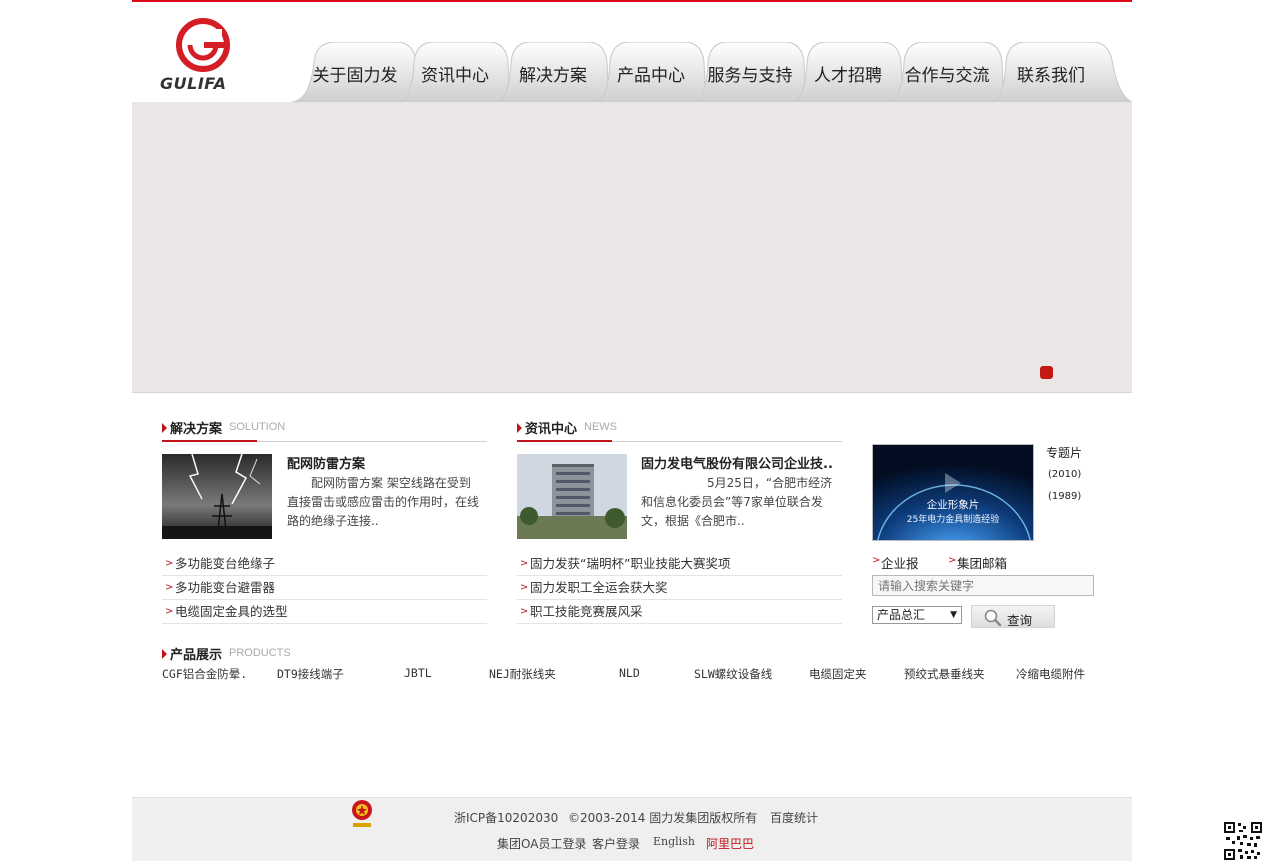 The width and height of the screenshot is (1263, 861). Describe the element at coordinates (848, 75) in the screenshot. I see `nav-tab-label: 人才招聘` at that location.